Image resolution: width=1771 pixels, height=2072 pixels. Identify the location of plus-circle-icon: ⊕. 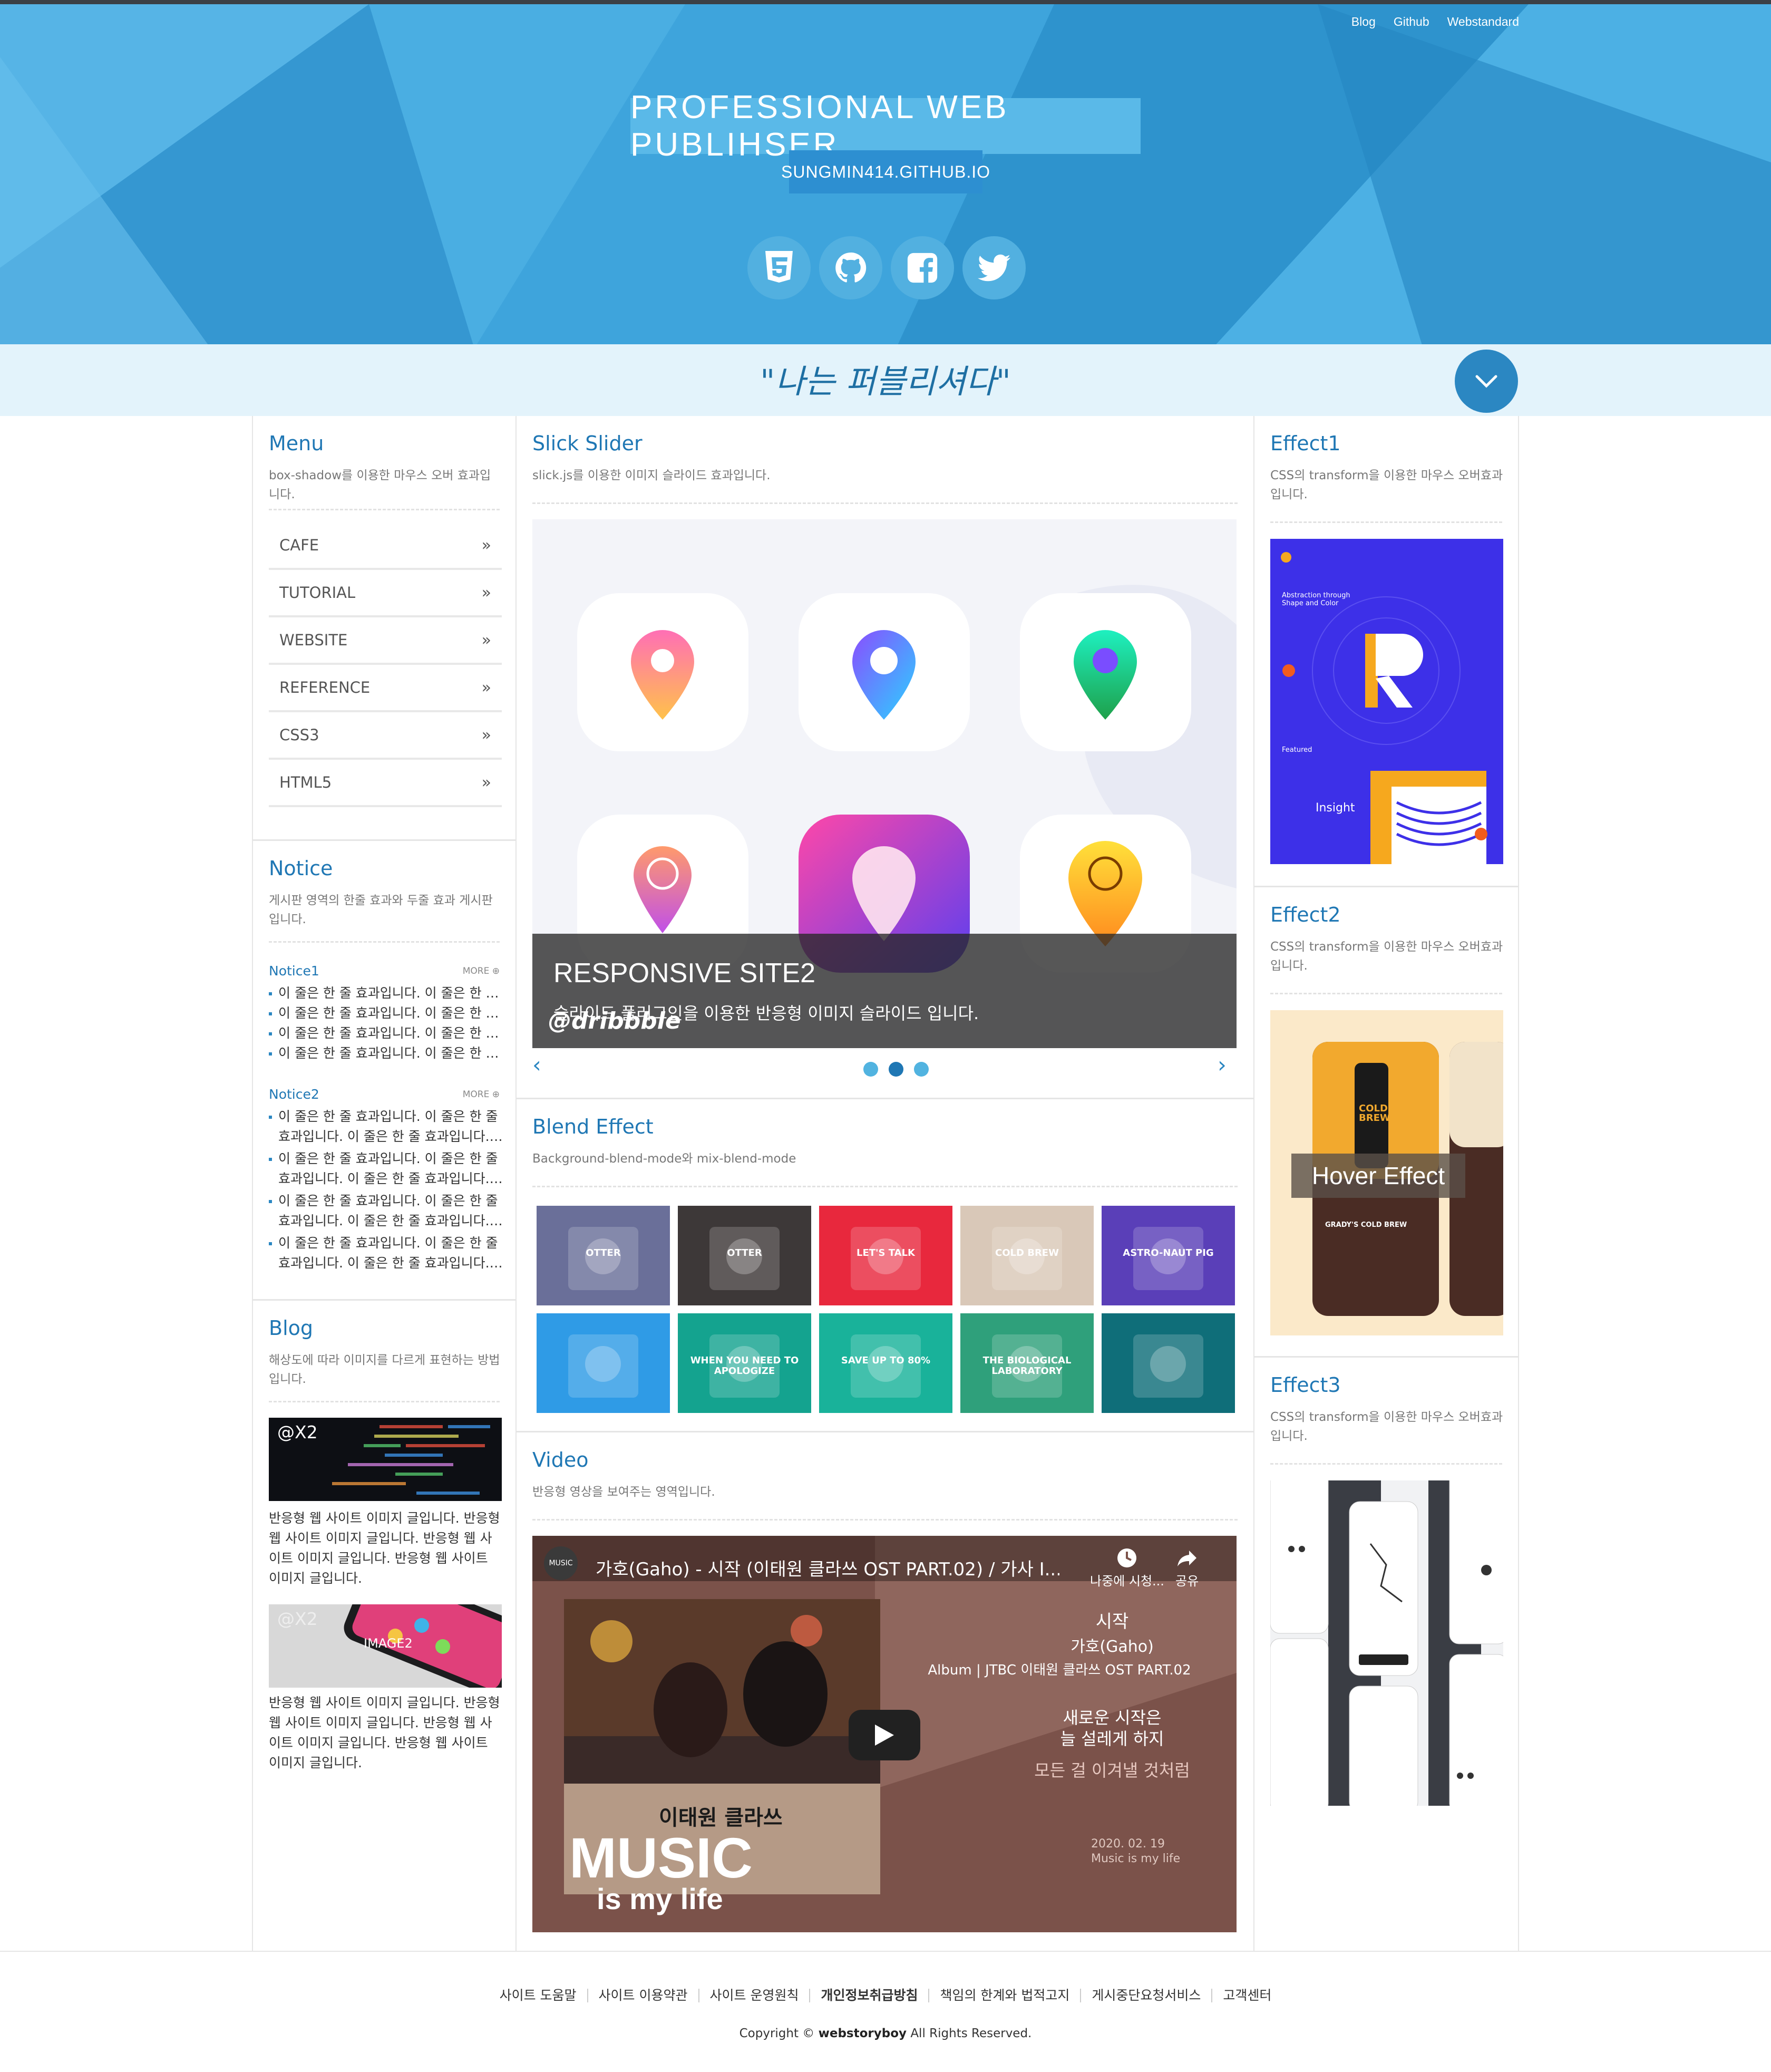
(496, 971).